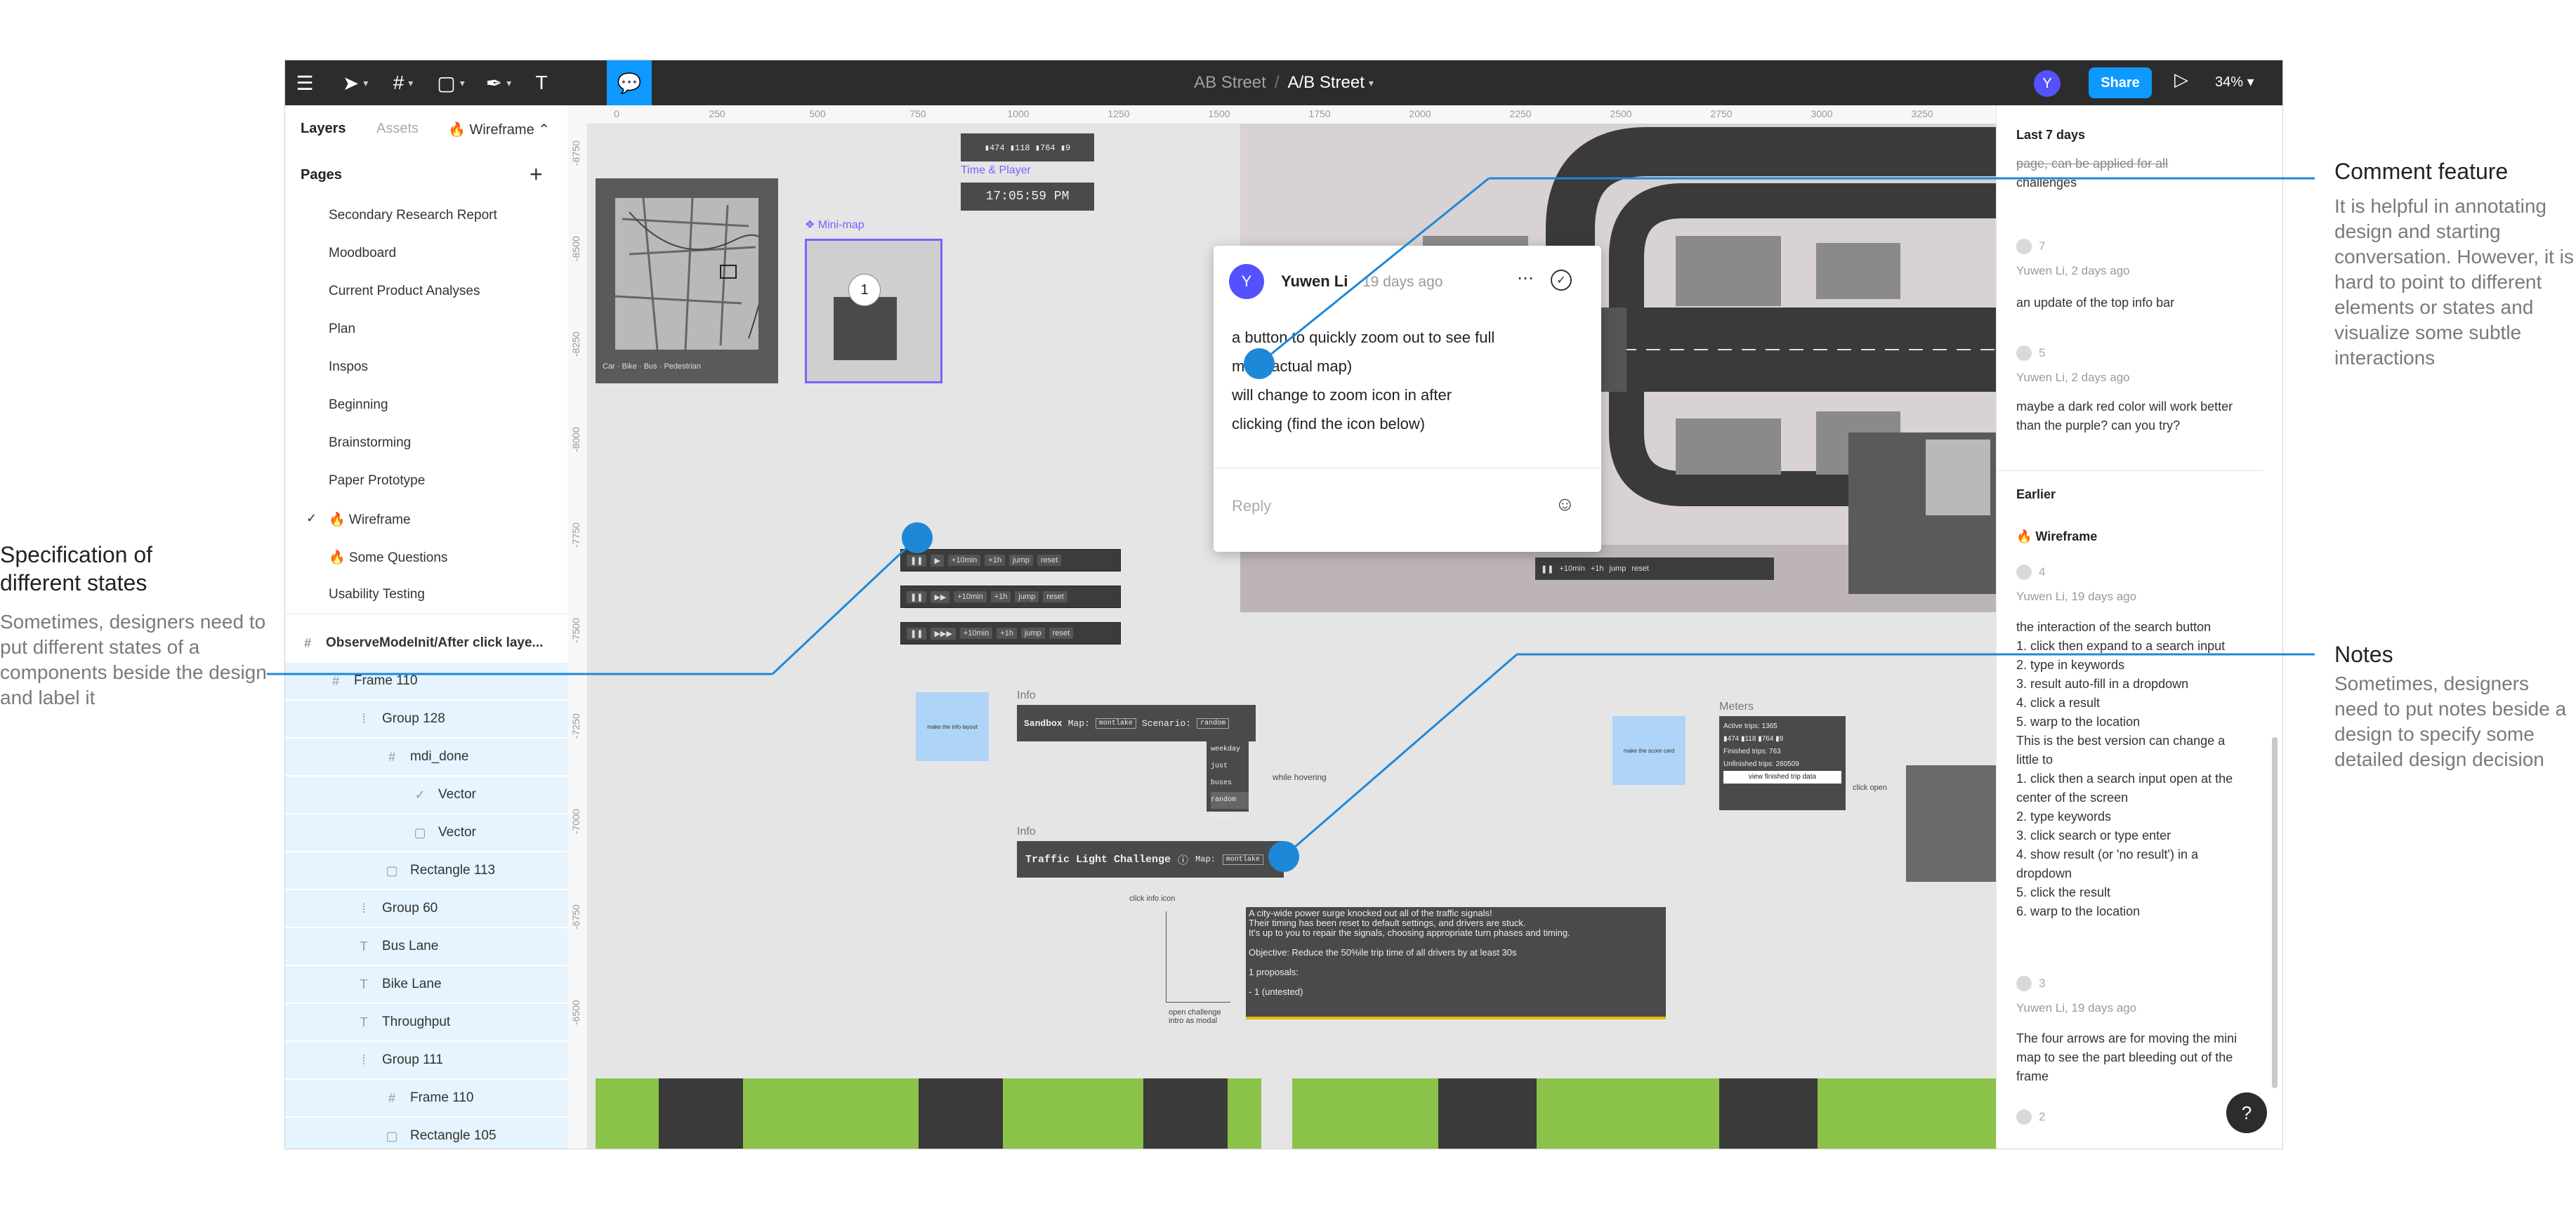 The width and height of the screenshot is (2576, 1209). What do you see at coordinates (2363, 654) in the screenshot?
I see `annotation-title-notes: Notes` at bounding box center [2363, 654].